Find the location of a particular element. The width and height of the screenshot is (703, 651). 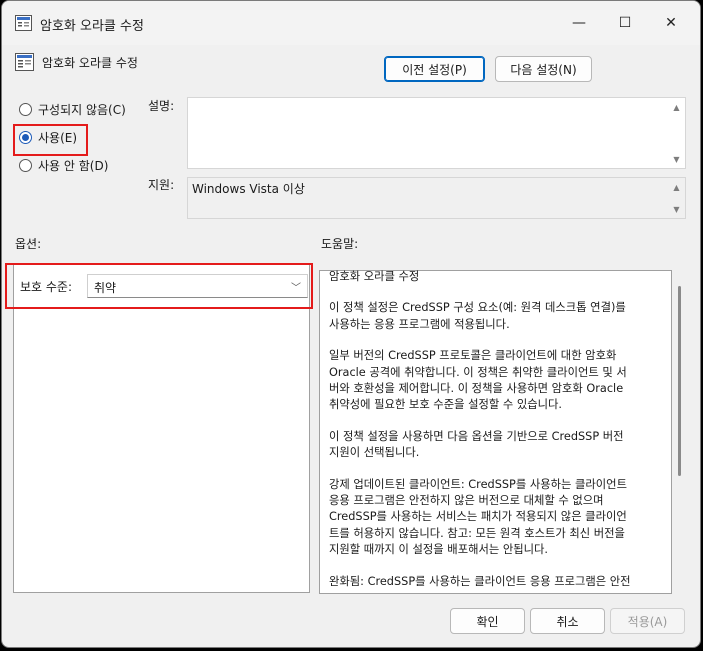

close-button: ✕ is located at coordinates (671, 23).